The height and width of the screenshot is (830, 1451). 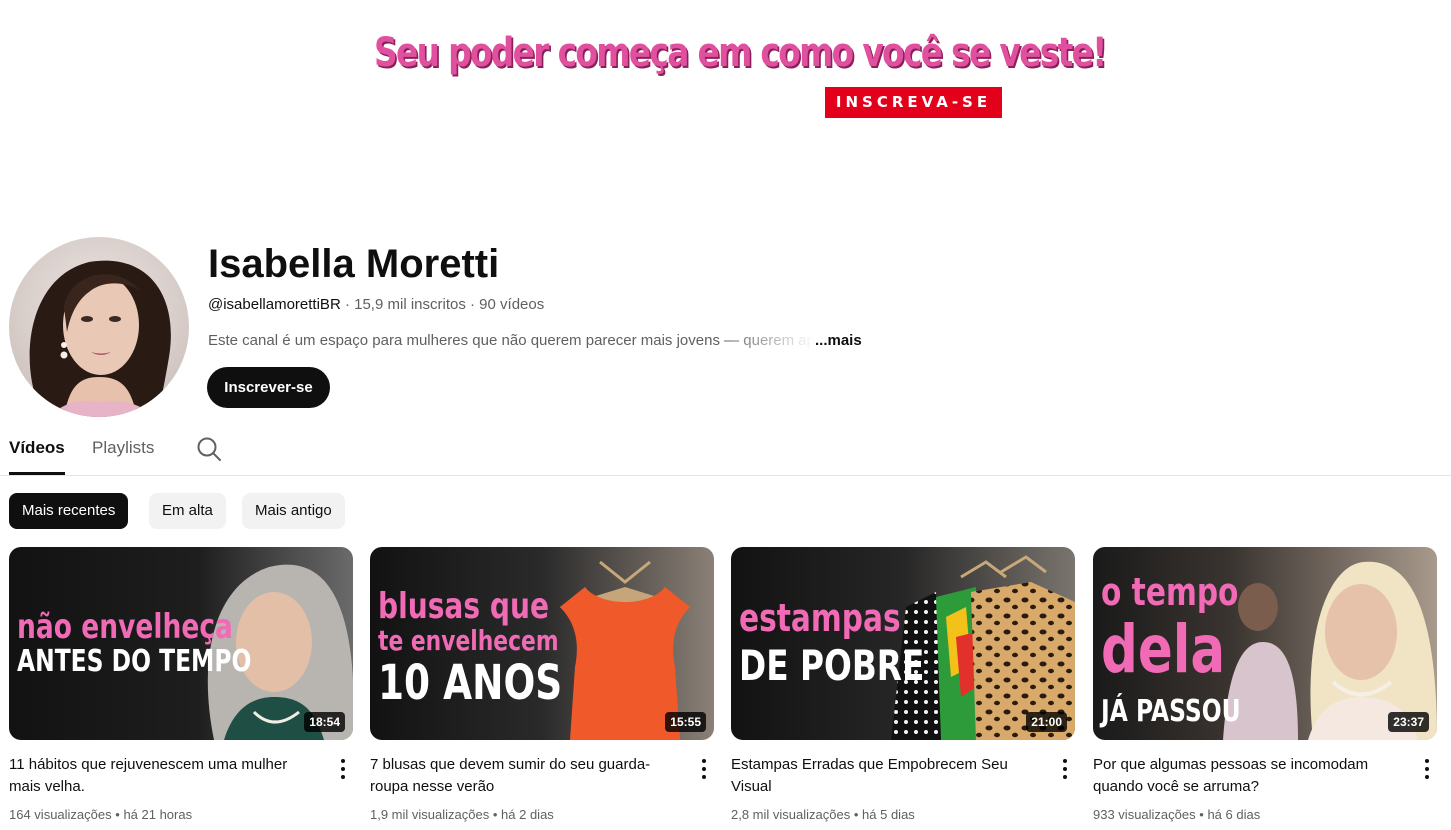 What do you see at coordinates (99, 327) in the screenshot?
I see `channel-avatar` at bounding box center [99, 327].